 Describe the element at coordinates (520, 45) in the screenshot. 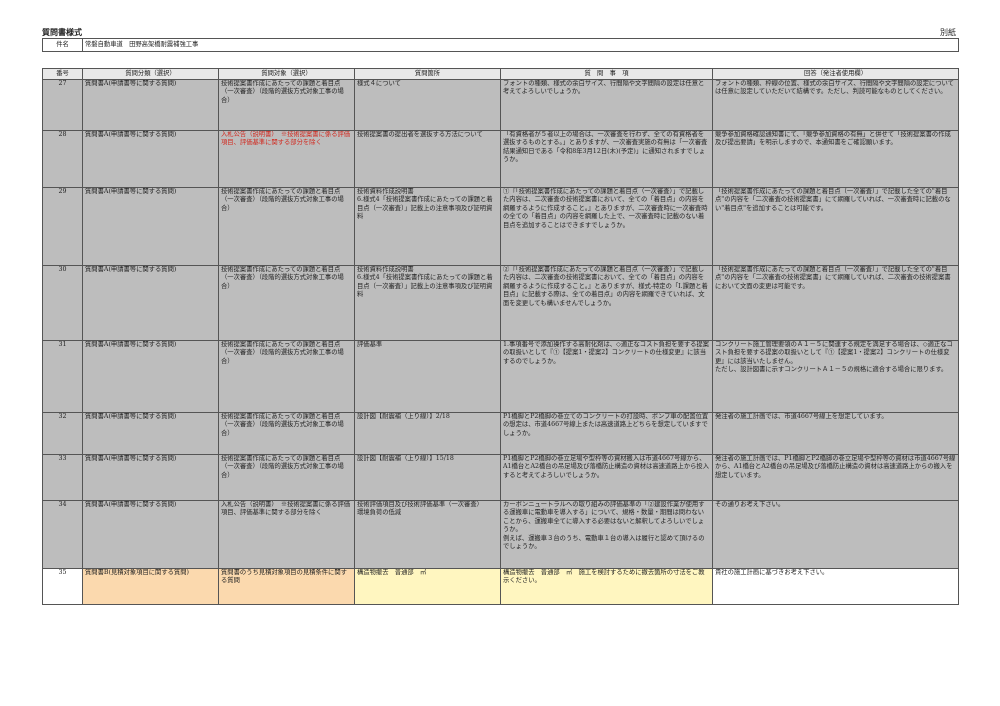

I see `subject-value: 常磐自動車道 田野高架橋耐震補強工事` at that location.